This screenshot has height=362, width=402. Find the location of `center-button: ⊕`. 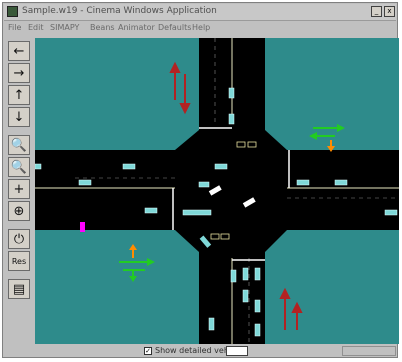

center-button: ⊕ is located at coordinates (19, 211).